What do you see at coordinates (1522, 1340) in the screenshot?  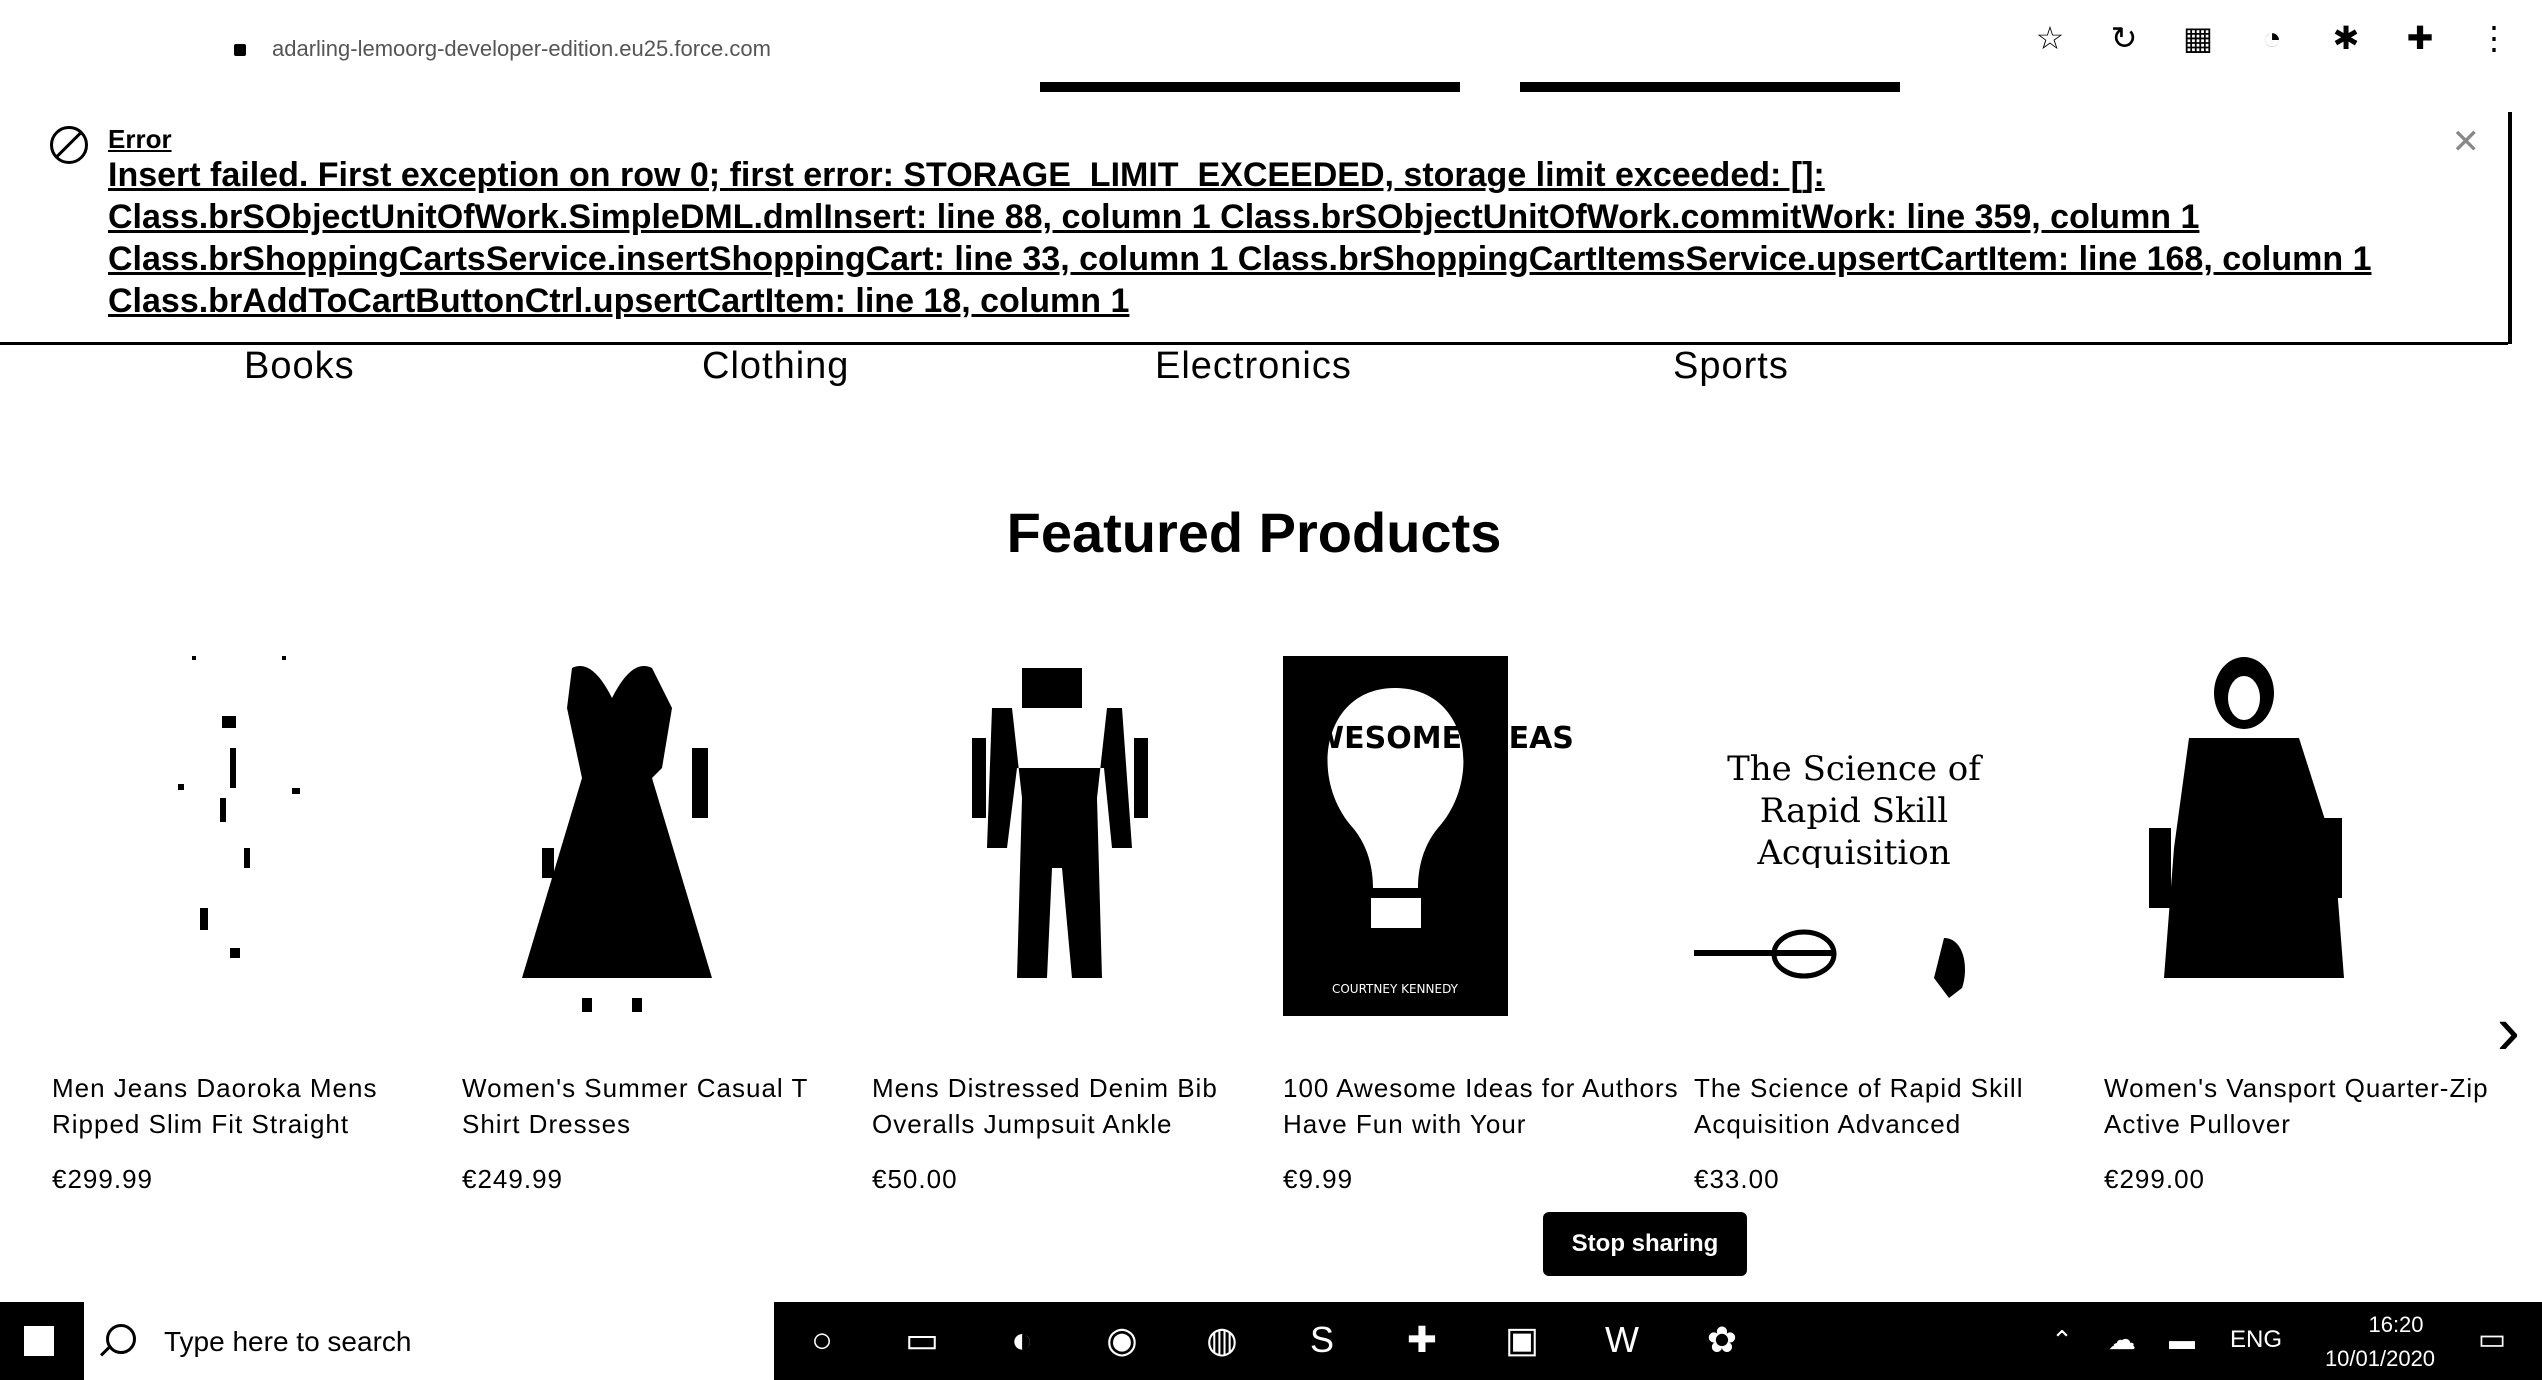 I see `app-icon: ▣` at bounding box center [1522, 1340].